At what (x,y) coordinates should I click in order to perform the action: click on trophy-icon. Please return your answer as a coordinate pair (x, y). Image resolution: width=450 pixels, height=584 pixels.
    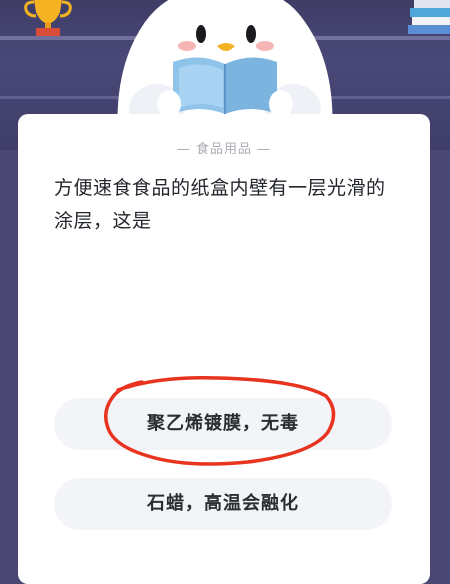
    Looking at the image, I should click on (48, 18).